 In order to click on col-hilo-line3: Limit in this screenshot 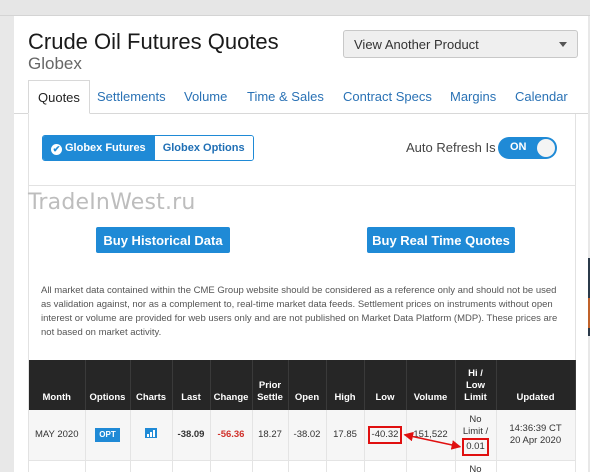, I will do `click(475, 397)`.